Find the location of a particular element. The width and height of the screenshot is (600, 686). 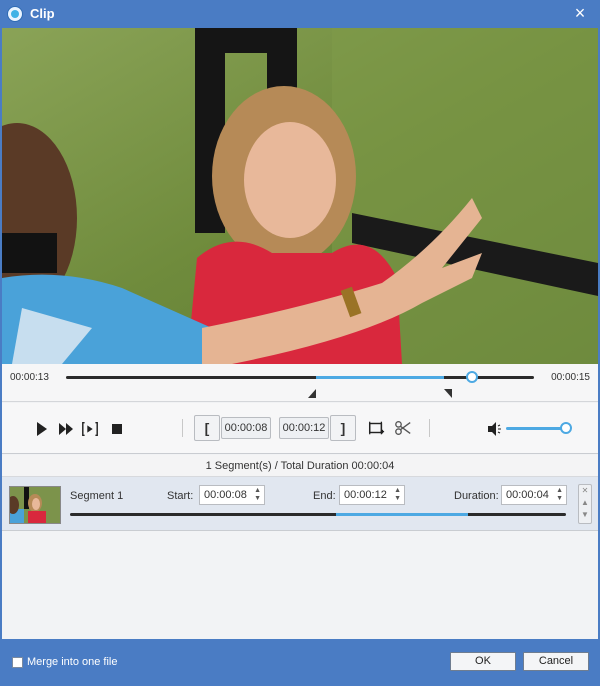

play-icon is located at coordinates (41, 429).